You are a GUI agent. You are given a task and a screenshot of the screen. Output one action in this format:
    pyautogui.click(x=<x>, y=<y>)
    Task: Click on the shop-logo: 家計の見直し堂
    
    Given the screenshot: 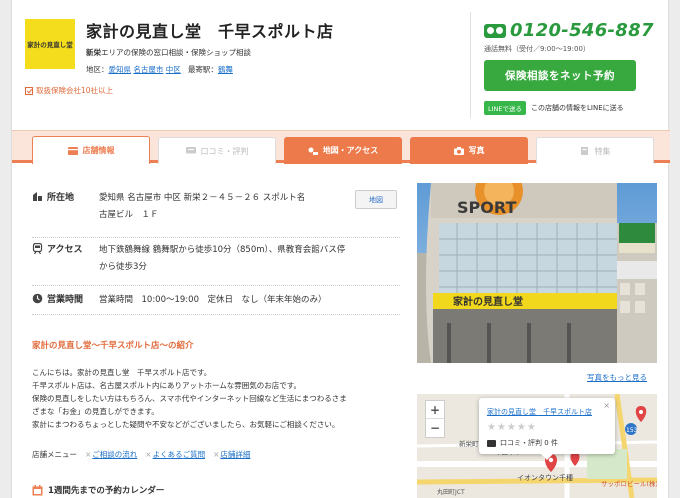 What is the action you would take?
    pyautogui.click(x=50, y=44)
    